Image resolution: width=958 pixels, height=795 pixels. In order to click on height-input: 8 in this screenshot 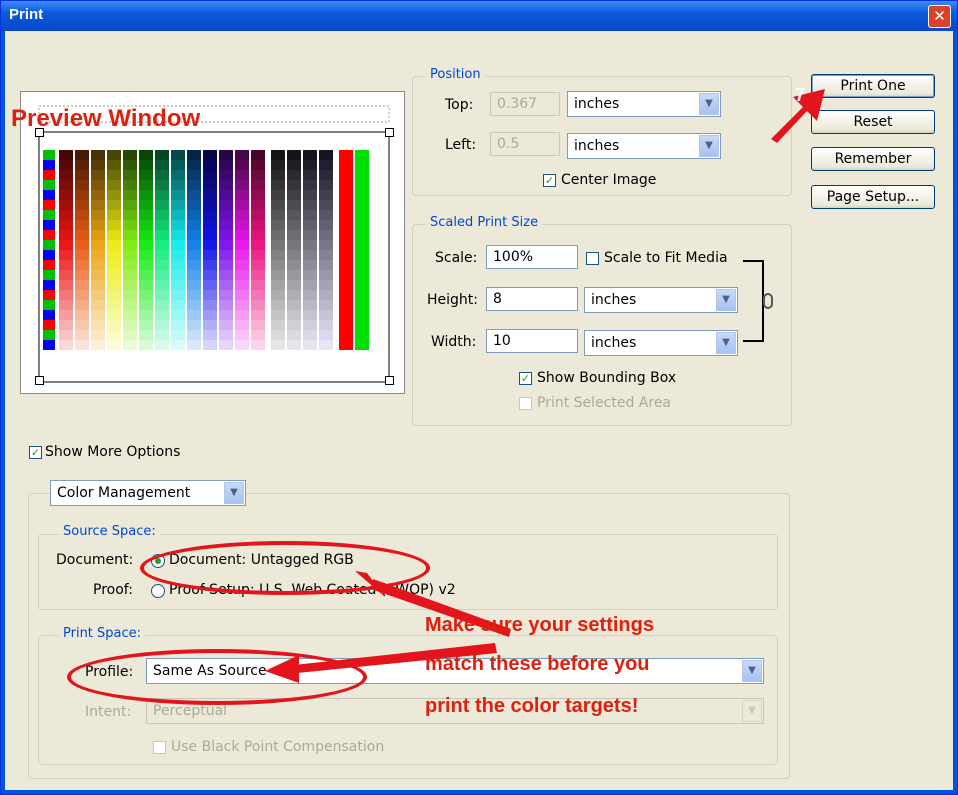, I will do `click(532, 299)`.